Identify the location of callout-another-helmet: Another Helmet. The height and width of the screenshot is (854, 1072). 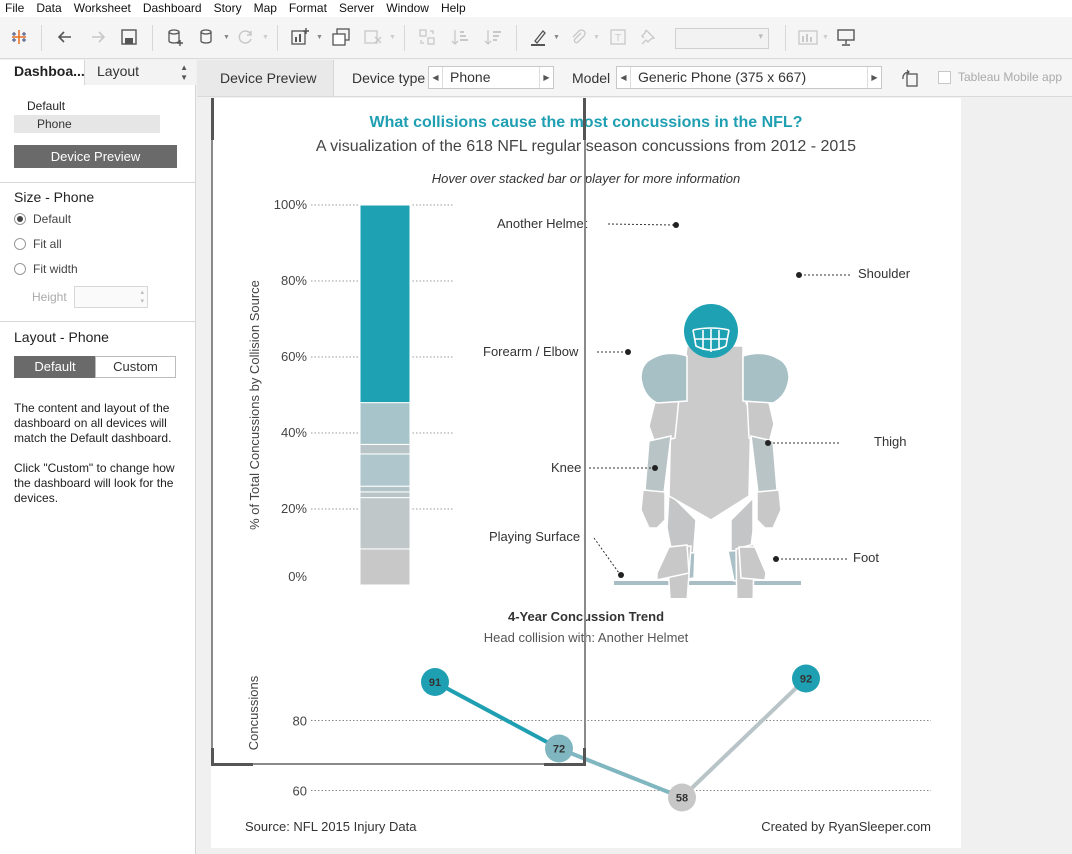
(542, 223).